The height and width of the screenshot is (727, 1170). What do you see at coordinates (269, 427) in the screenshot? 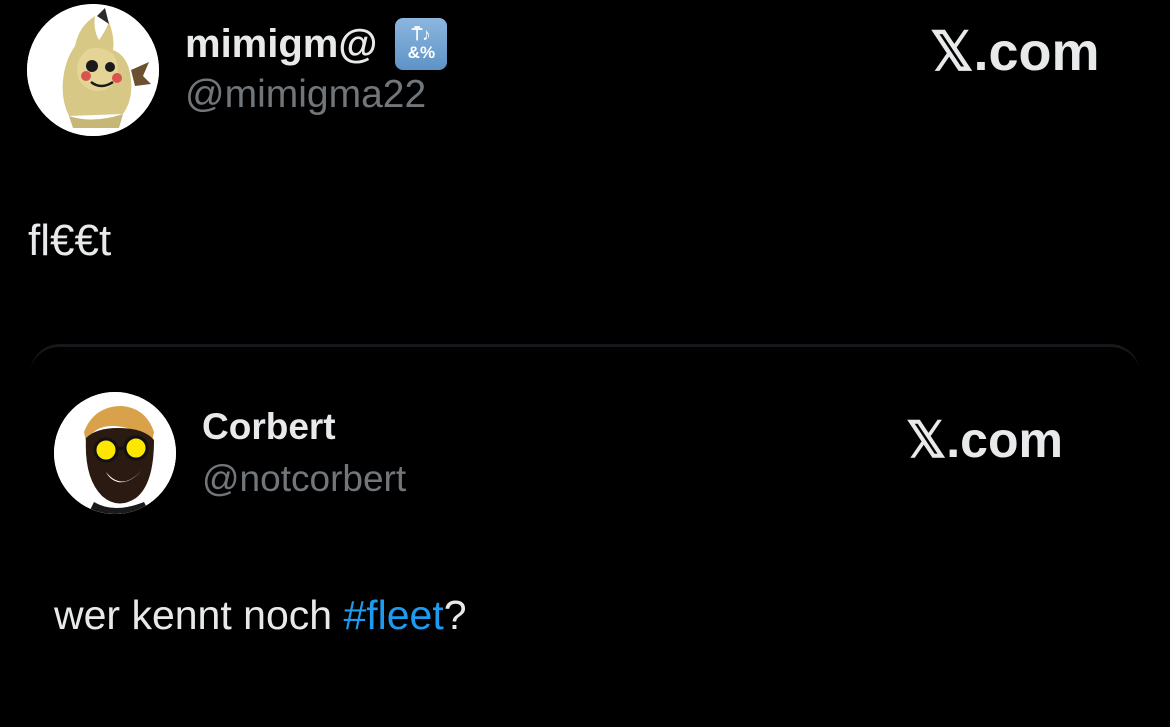
I see `quoted-author-display-name: Corbert` at bounding box center [269, 427].